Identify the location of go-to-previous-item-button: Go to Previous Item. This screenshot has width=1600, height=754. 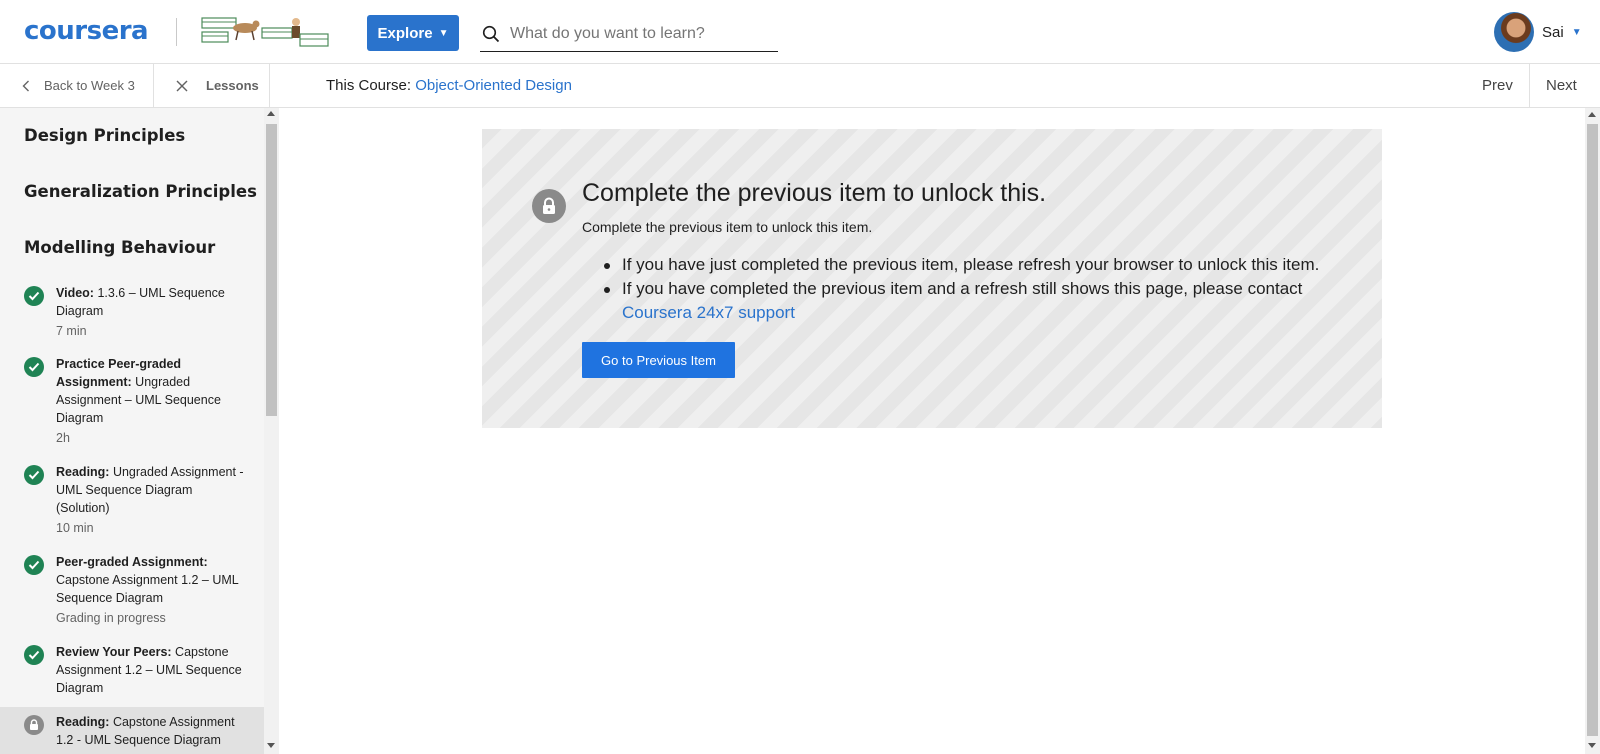
(658, 360).